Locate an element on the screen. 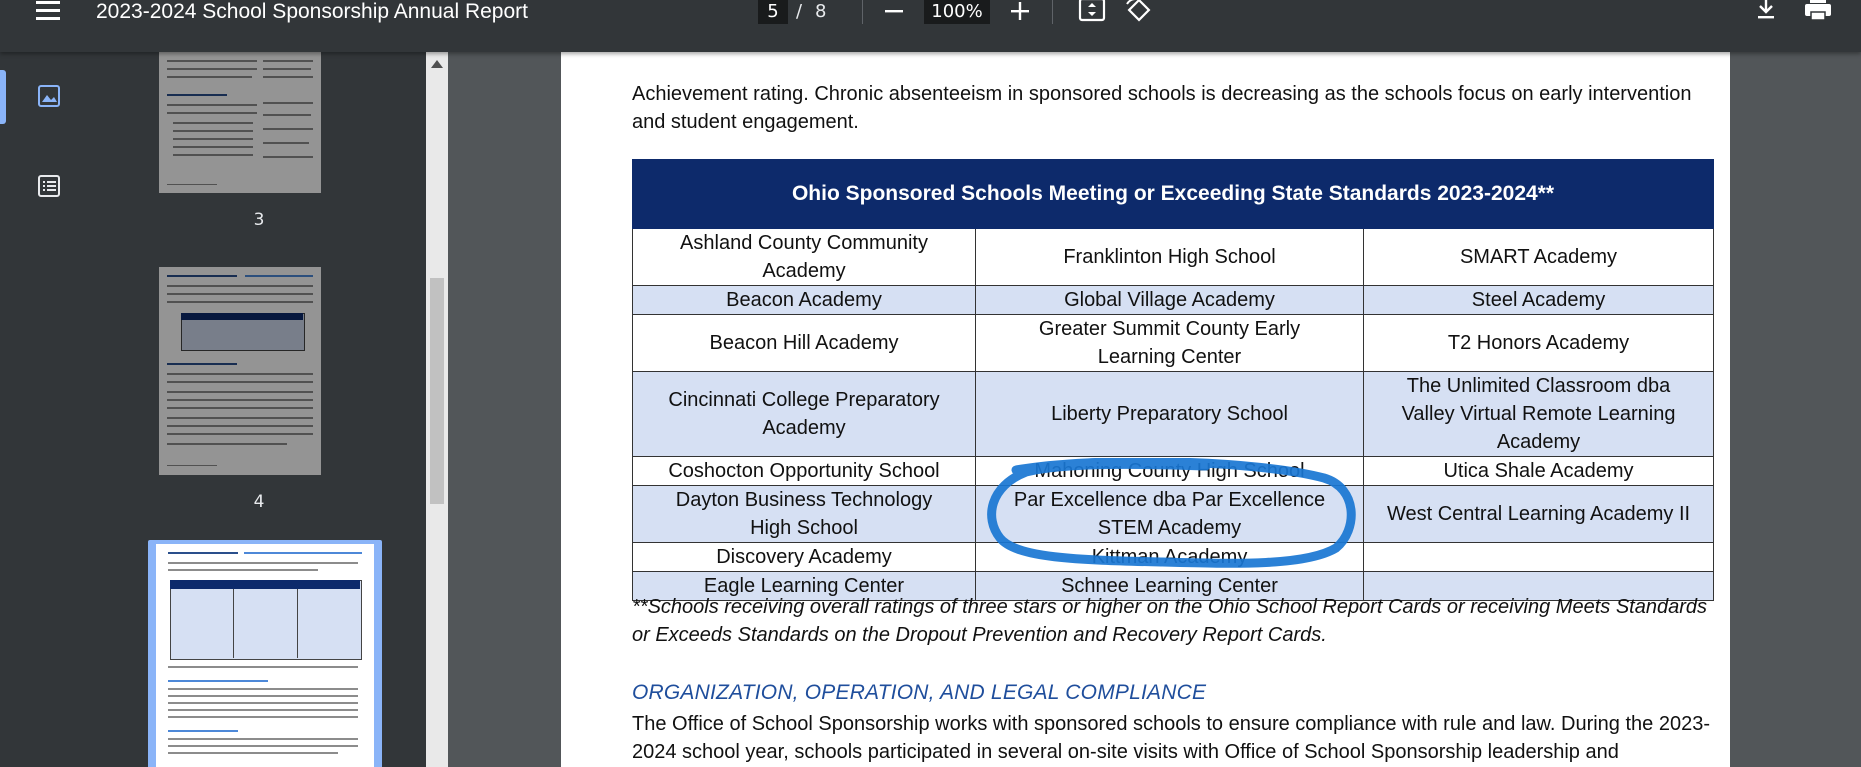 The width and height of the screenshot is (1861, 767). scroll-up-arrow-icon is located at coordinates (437, 64).